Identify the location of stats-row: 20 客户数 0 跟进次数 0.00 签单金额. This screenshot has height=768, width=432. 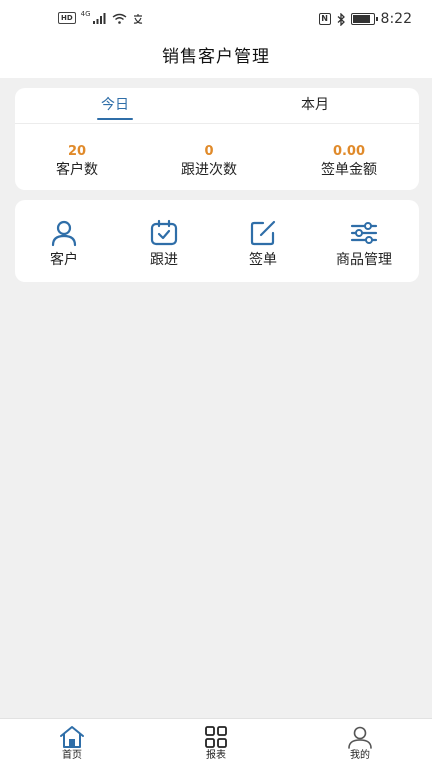
(217, 164).